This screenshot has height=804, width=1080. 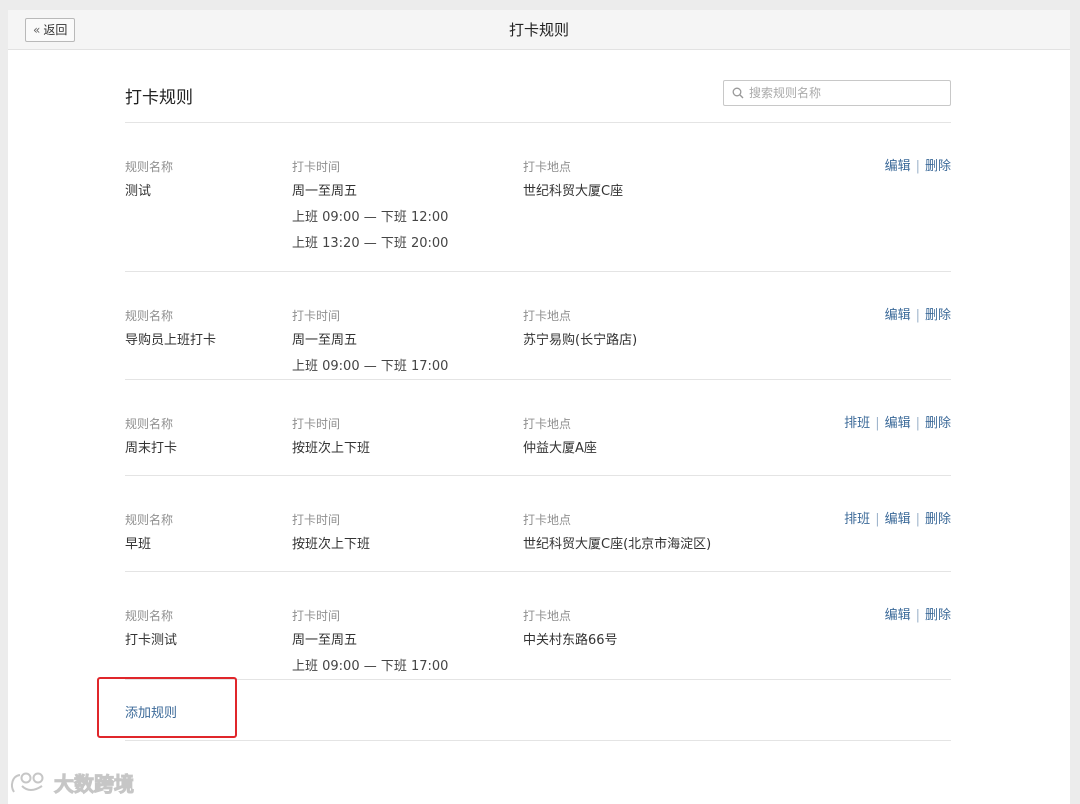 I want to click on search-box, so click(x=837, y=93).